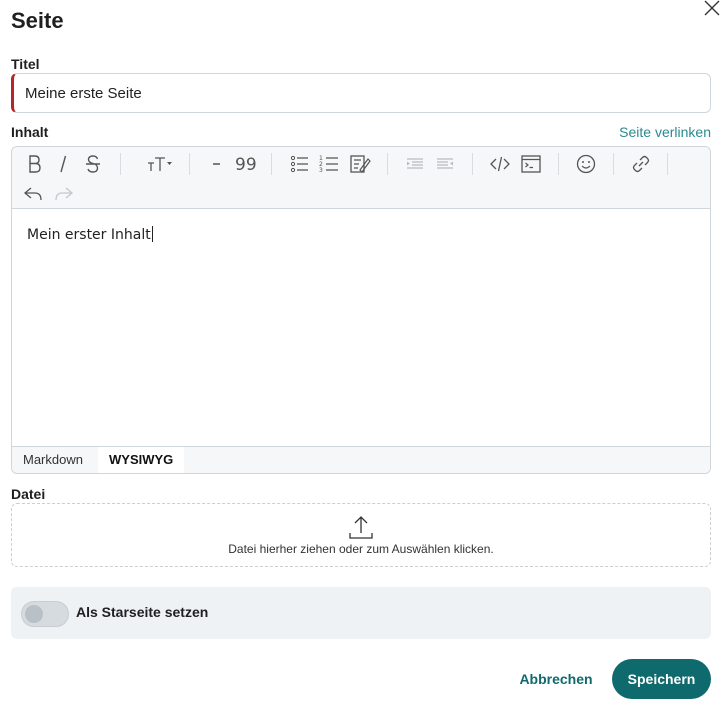 This screenshot has width=725, height=706. Describe the element at coordinates (445, 164) in the screenshot. I see `outdent-icon` at that location.